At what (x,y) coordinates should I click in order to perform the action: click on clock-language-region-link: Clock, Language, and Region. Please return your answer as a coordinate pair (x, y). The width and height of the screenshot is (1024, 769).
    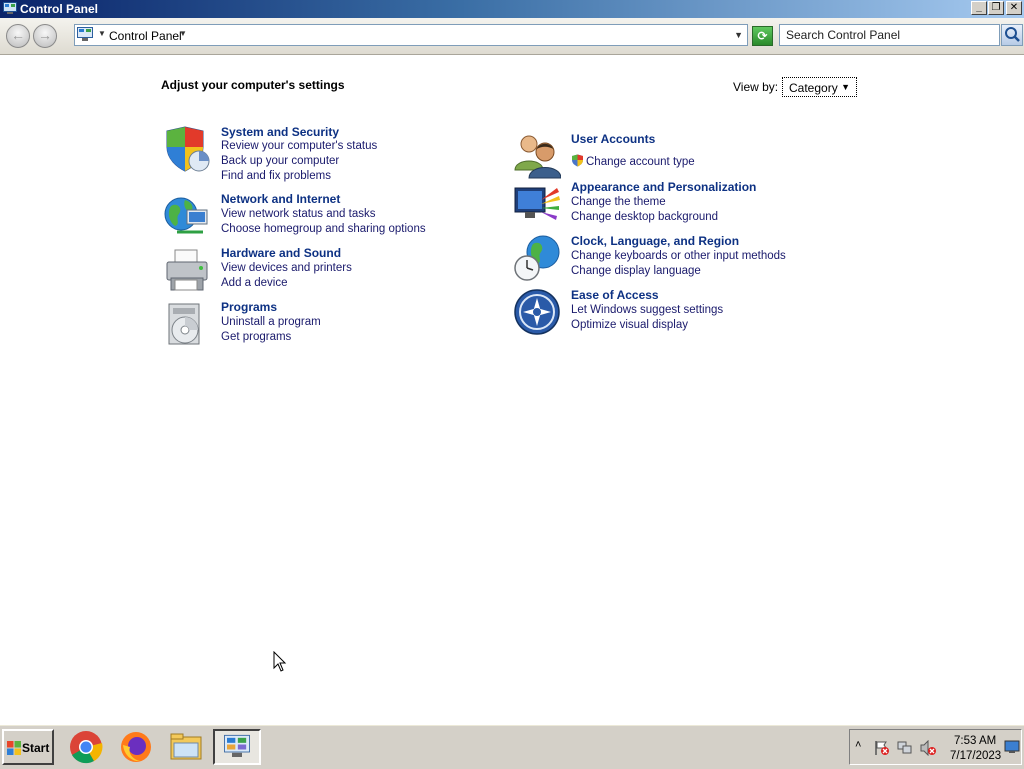
    Looking at the image, I should click on (655, 241).